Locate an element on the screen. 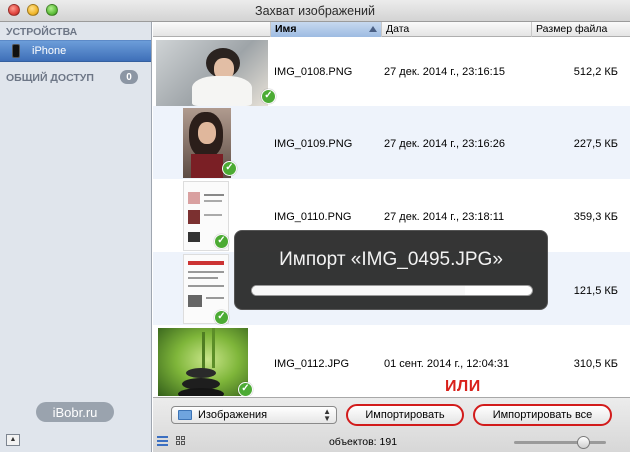  file-name: IMG_0109.PNG is located at coordinates (313, 144).